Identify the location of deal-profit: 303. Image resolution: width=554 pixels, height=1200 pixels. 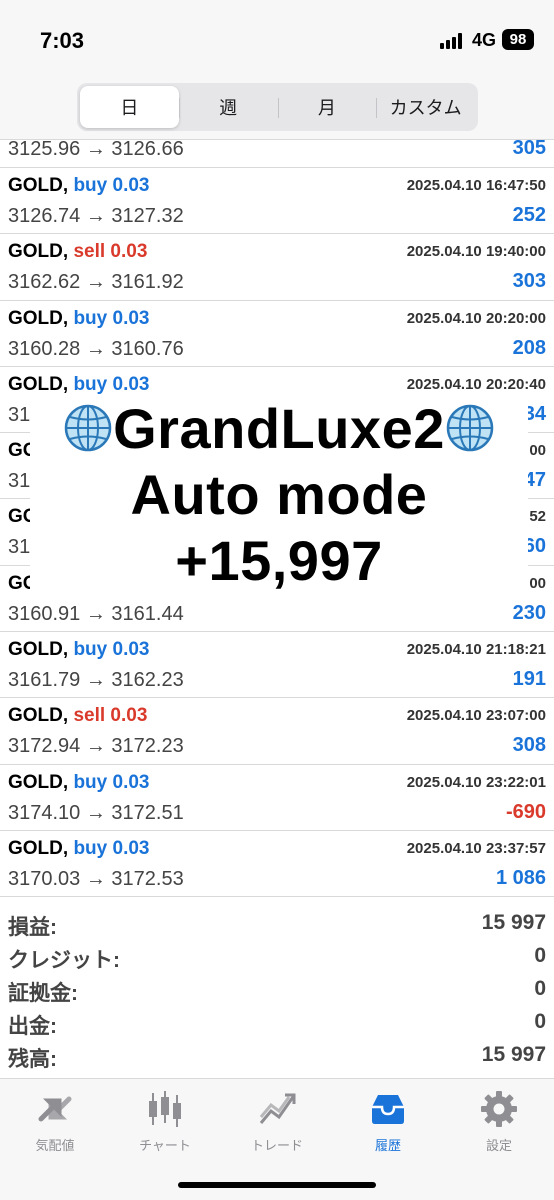
(529, 281).